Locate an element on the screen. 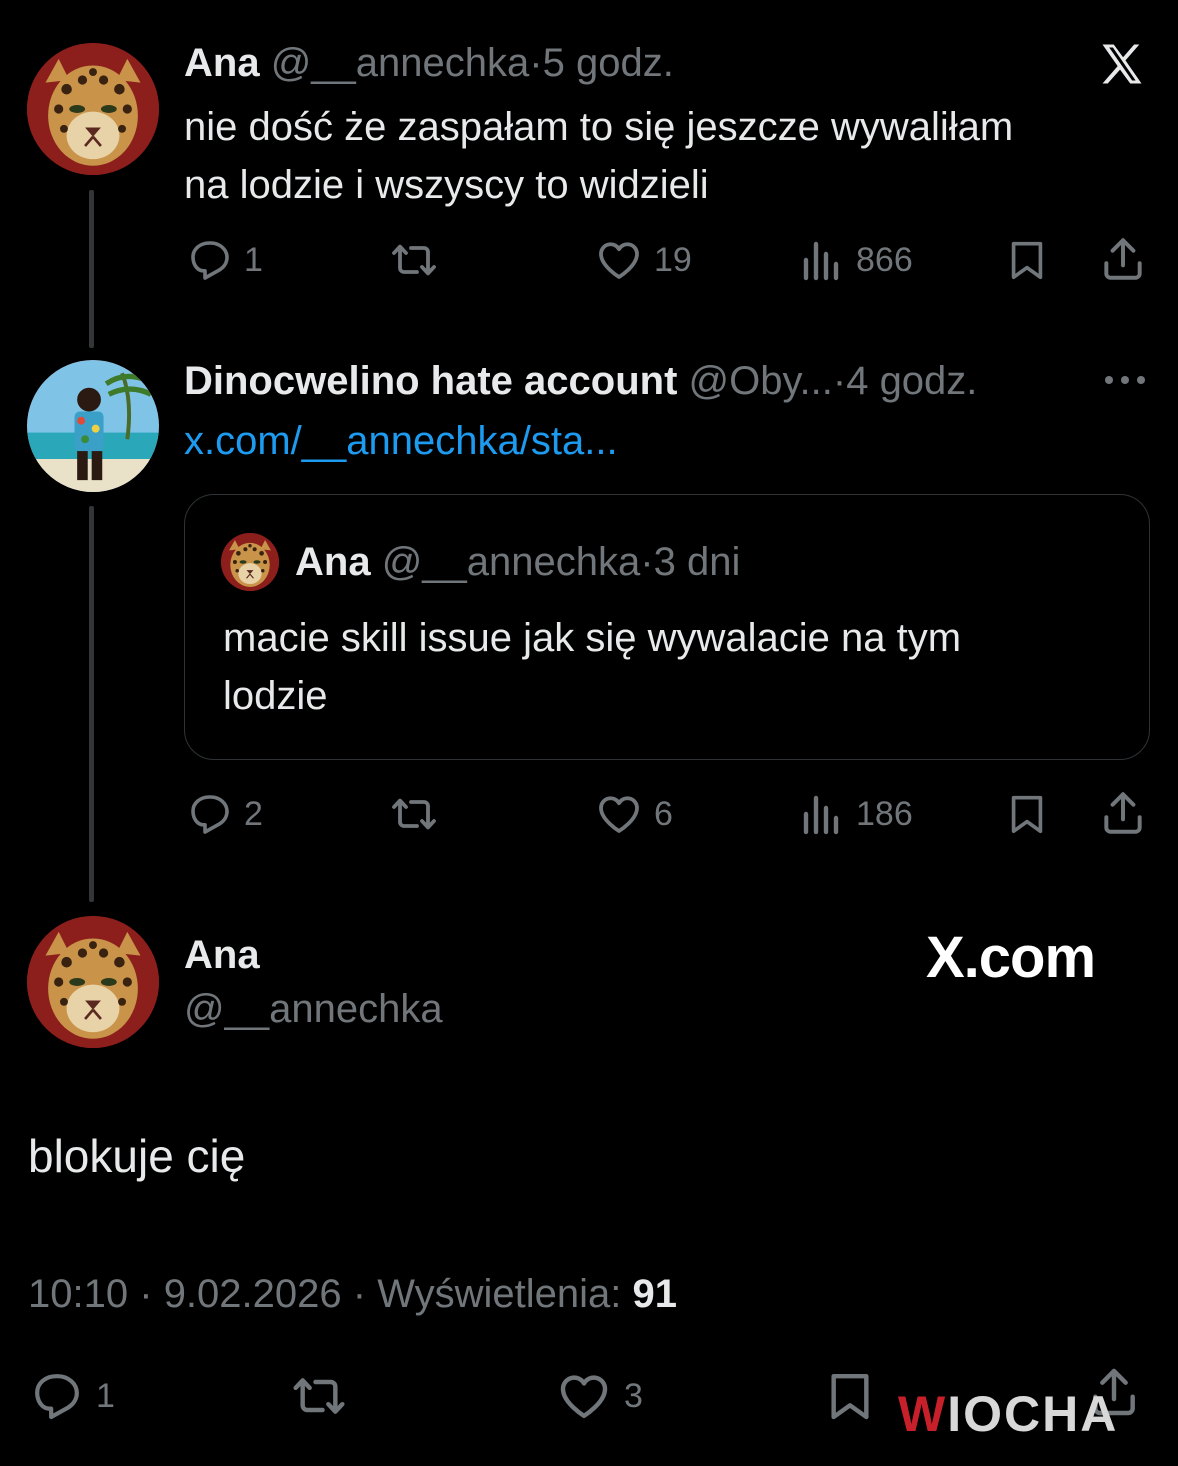 The width and height of the screenshot is (1178, 1466). x-logo-icon is located at coordinates (1122, 64).